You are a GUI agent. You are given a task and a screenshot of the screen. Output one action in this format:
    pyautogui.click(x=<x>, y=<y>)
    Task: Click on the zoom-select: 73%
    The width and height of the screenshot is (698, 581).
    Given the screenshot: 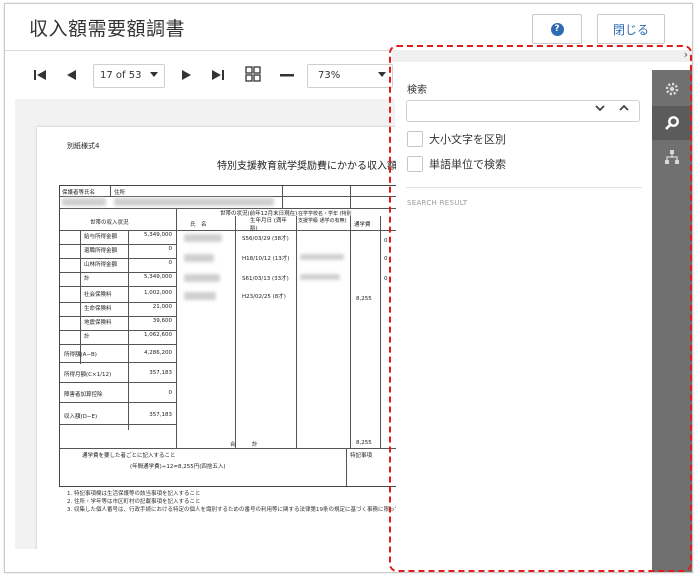 What is the action you would take?
    pyautogui.click(x=350, y=76)
    